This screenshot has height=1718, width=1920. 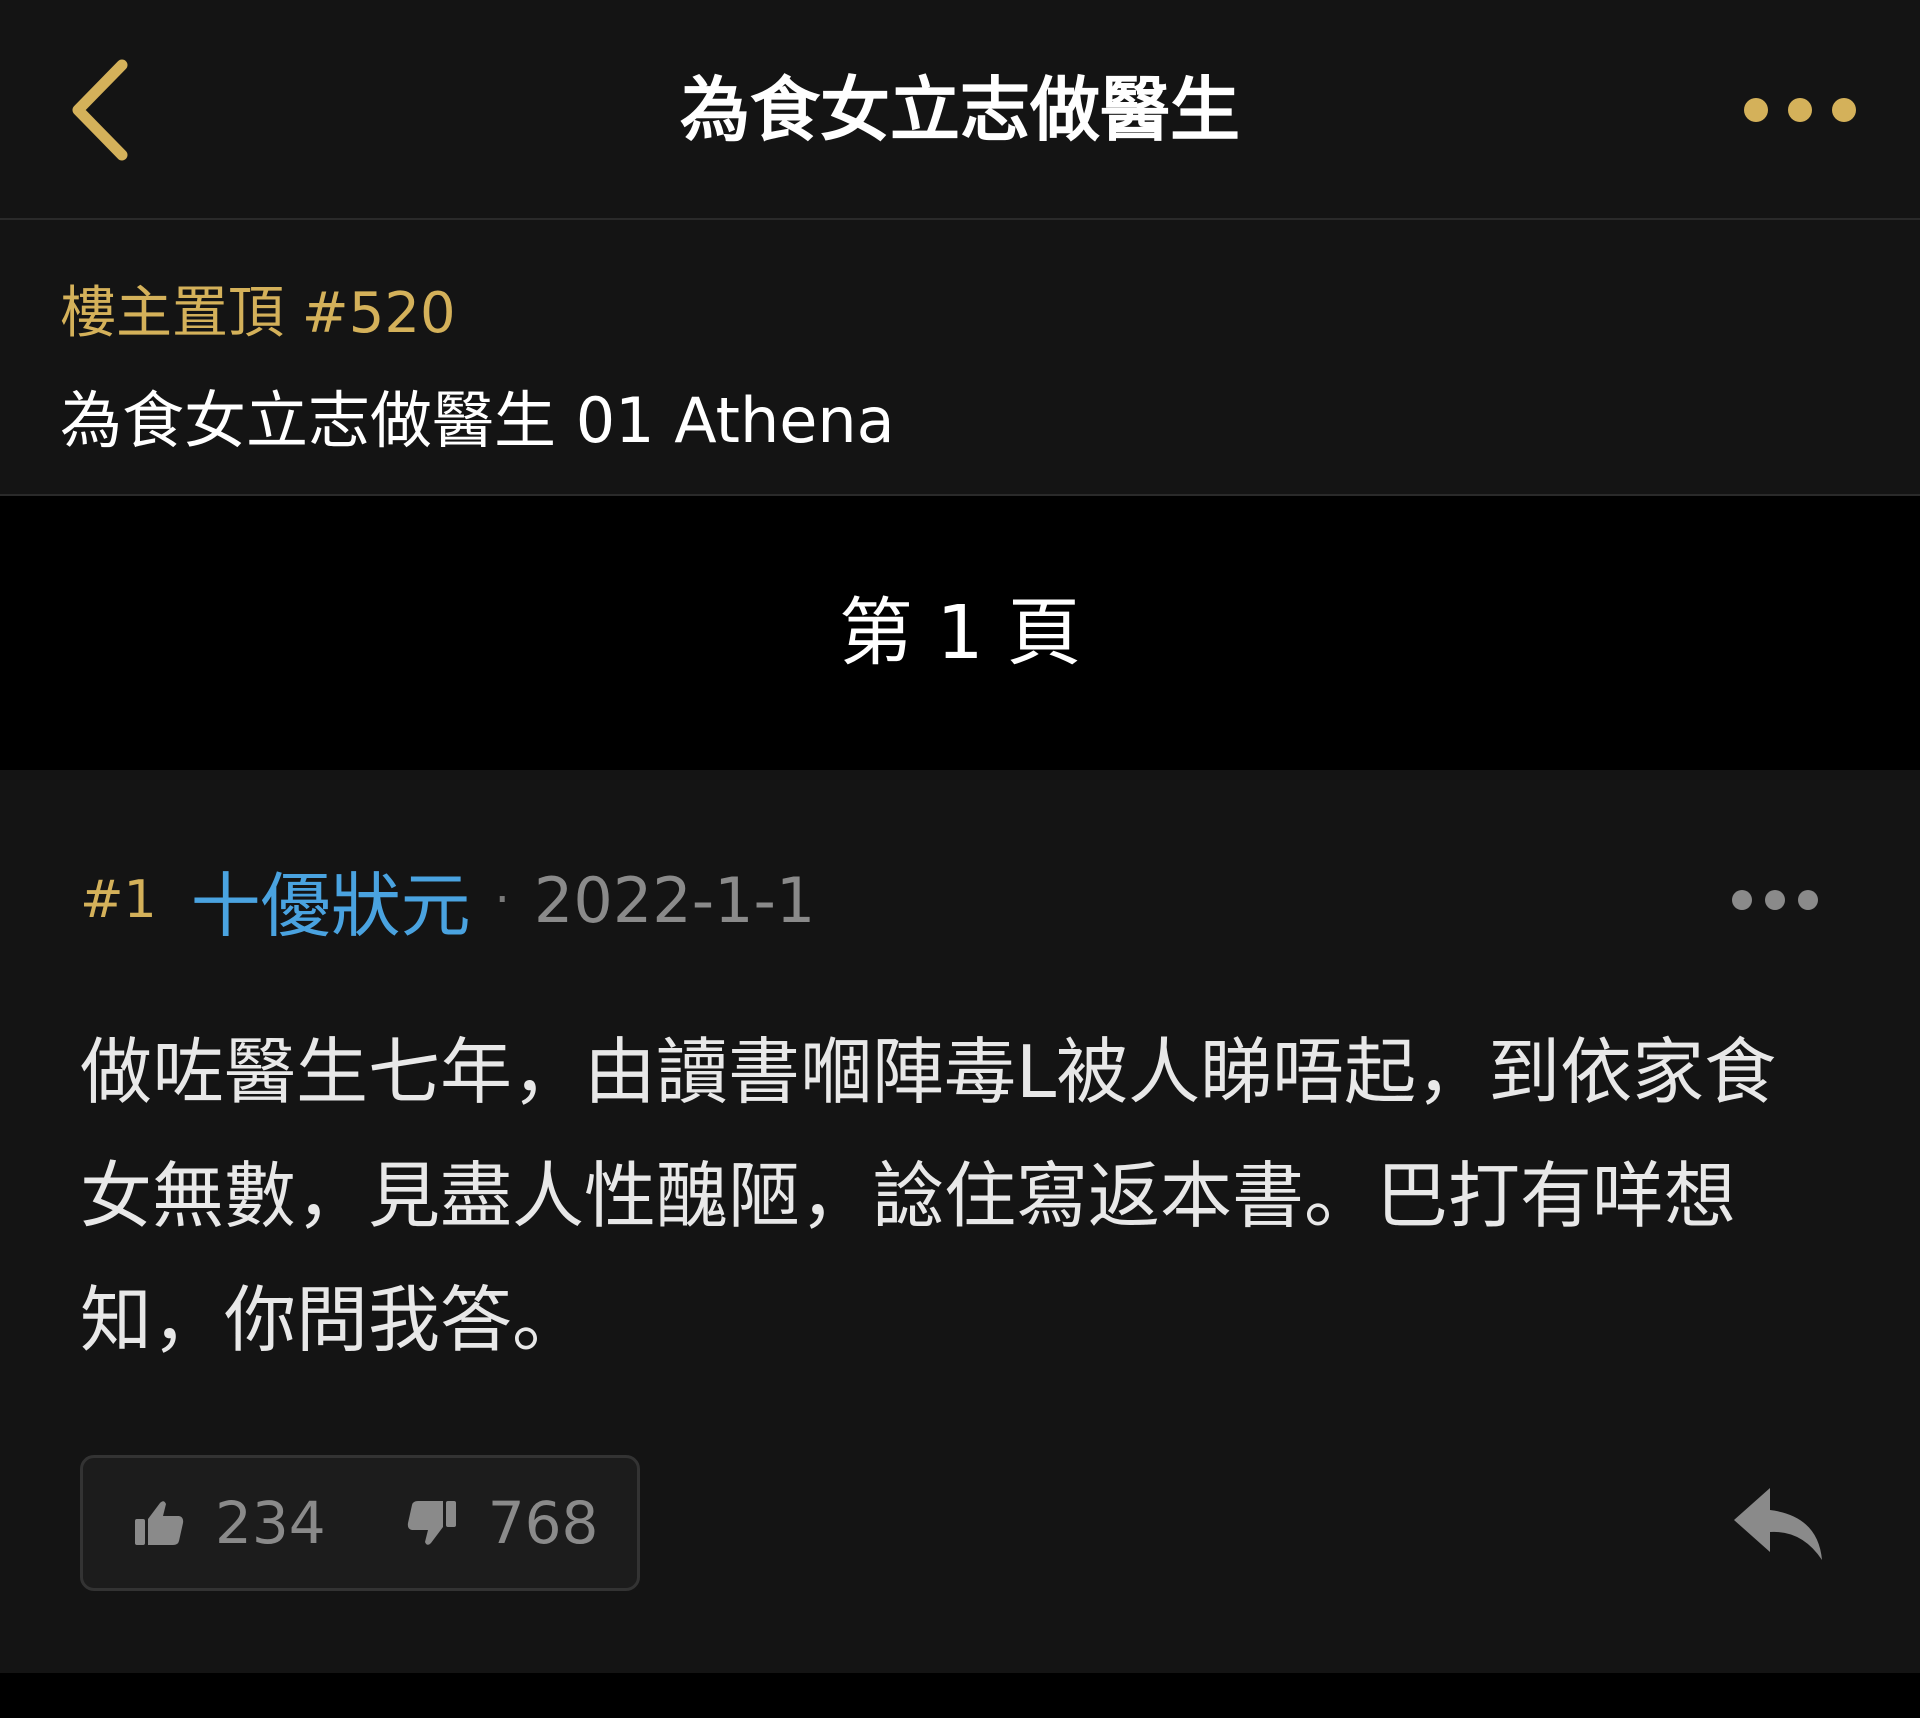 What do you see at coordinates (159, 1523) in the screenshot?
I see `thumbs-up-icon` at bounding box center [159, 1523].